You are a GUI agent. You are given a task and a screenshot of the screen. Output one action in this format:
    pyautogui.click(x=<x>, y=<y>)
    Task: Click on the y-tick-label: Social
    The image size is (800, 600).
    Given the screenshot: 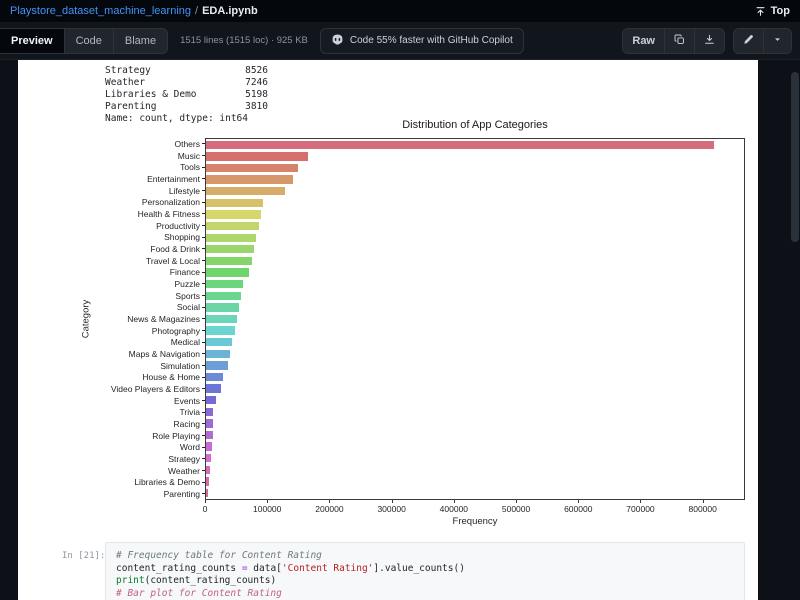 What is the action you would take?
    pyautogui.click(x=149, y=307)
    